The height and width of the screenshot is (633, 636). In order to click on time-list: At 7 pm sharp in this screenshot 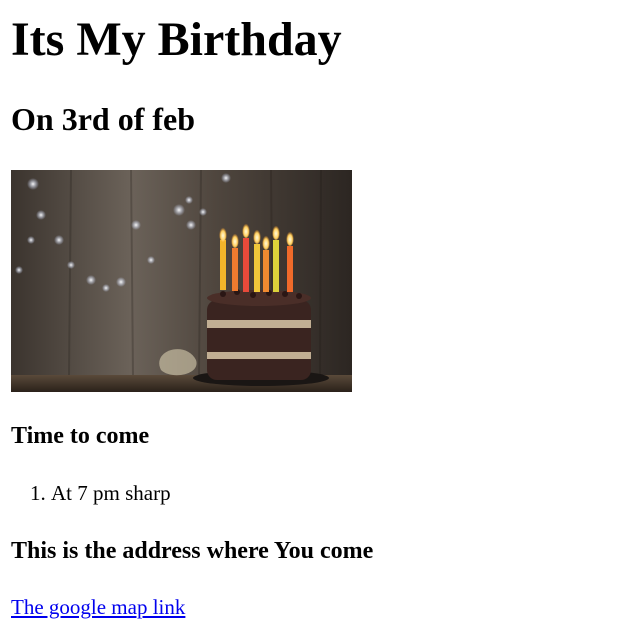, I will do `click(91, 493)`.